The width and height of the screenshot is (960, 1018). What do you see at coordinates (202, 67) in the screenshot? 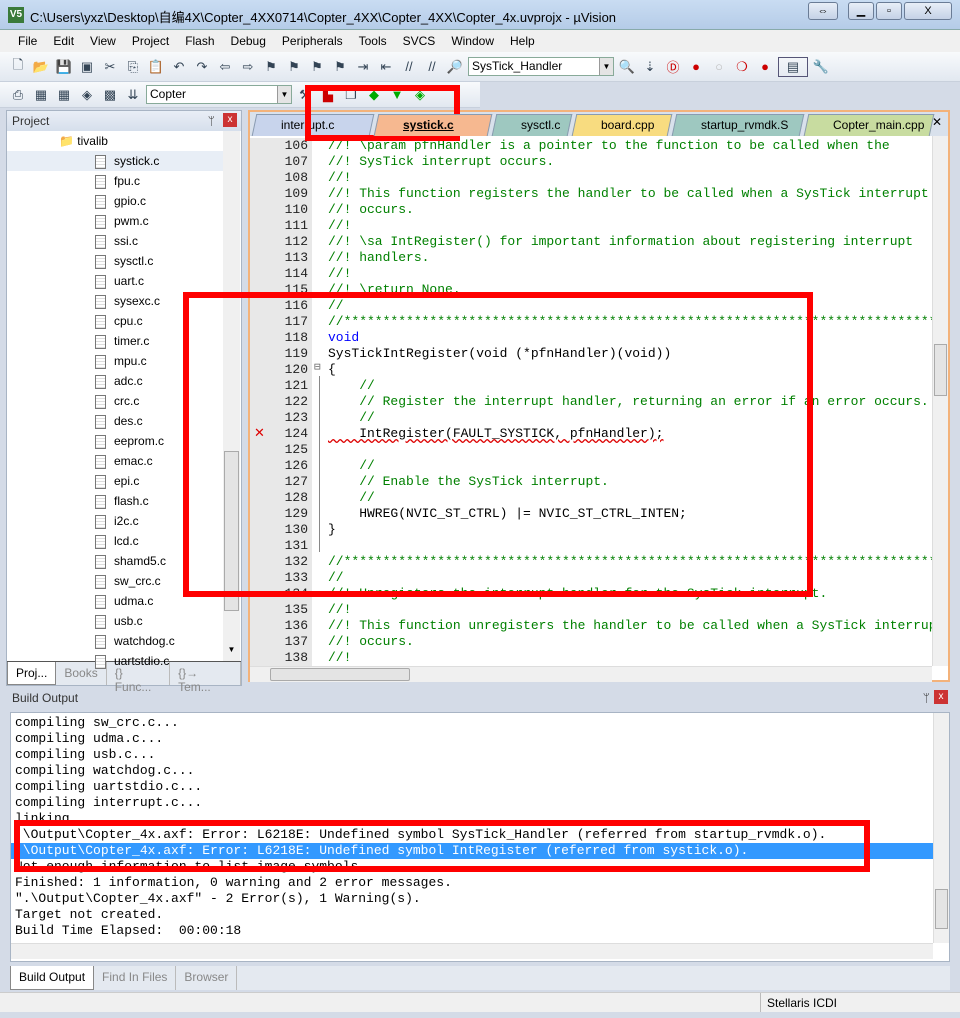
I see `redo-icon: ↷` at bounding box center [202, 67].